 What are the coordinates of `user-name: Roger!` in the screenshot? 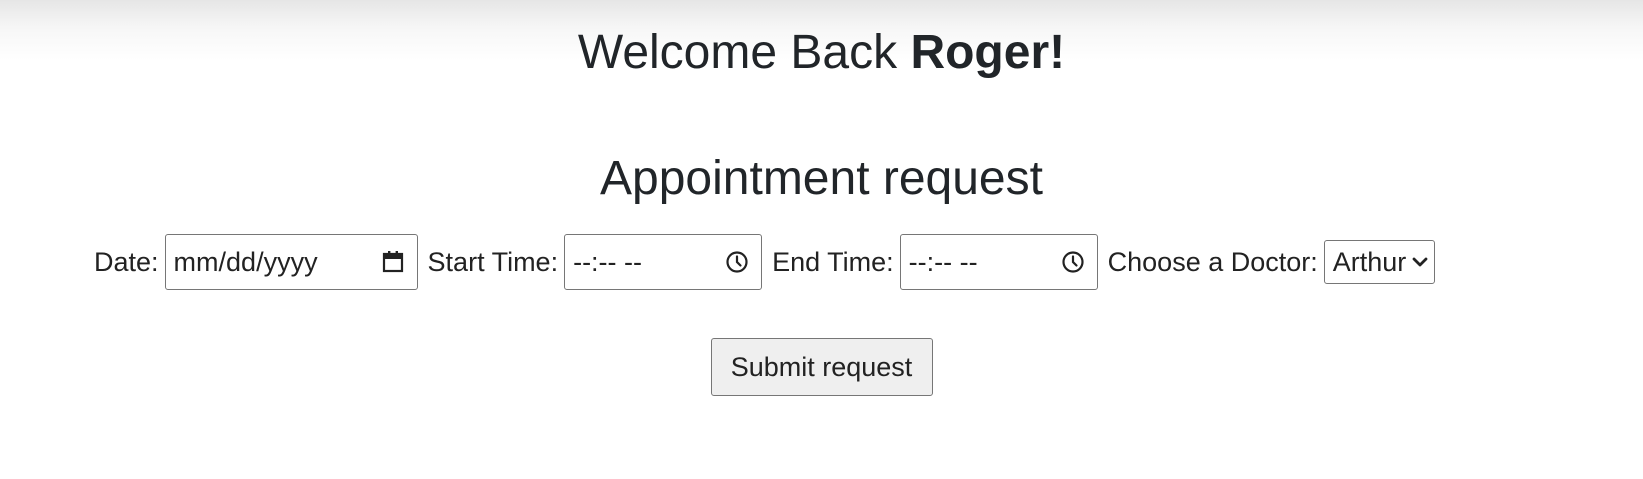 It's located at (988, 52).